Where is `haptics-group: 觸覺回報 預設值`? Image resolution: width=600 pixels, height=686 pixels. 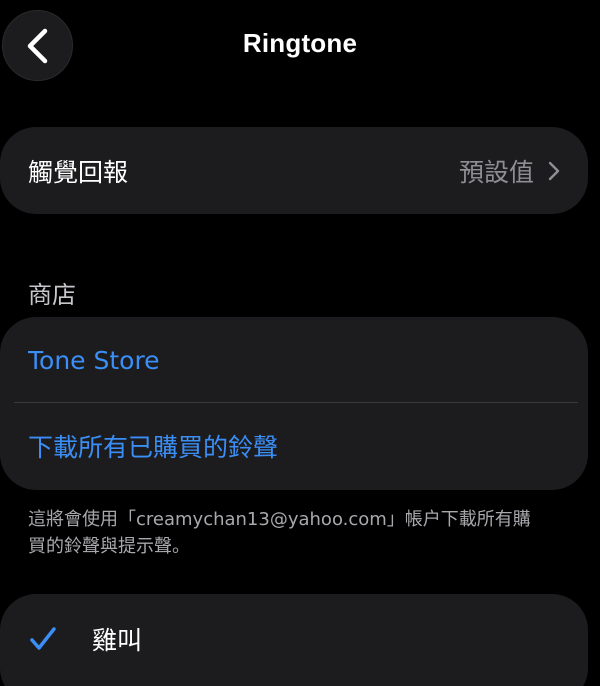 haptics-group: 觸覺回報 預設值 is located at coordinates (294, 170).